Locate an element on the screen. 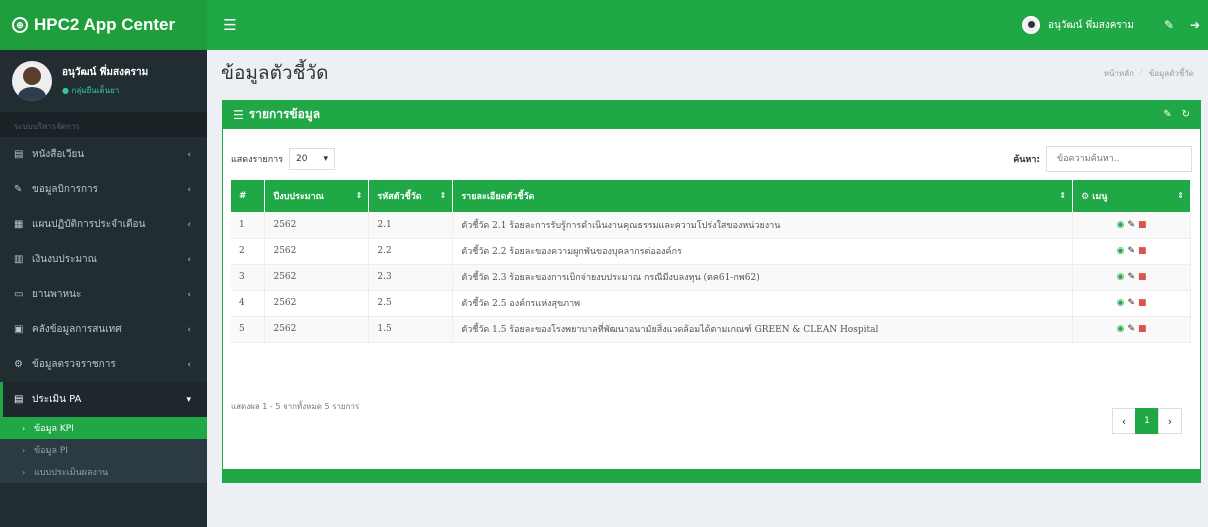 This screenshot has width=1208, height=527. sidebar-item-information-store: ▣ คลังข้อมูลการสนเทศ ‹ is located at coordinates (103, 329).